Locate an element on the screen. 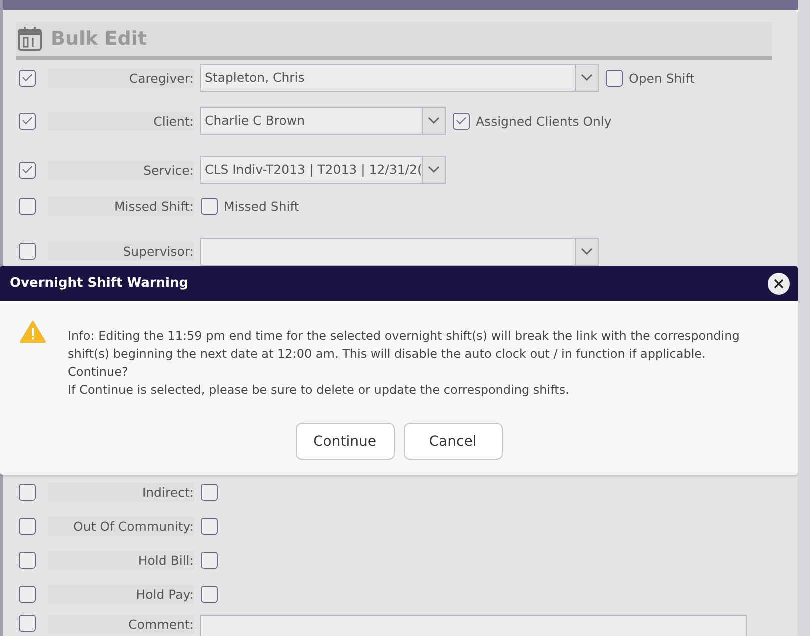 The image size is (810, 636). field-label: Client: is located at coordinates (121, 121).